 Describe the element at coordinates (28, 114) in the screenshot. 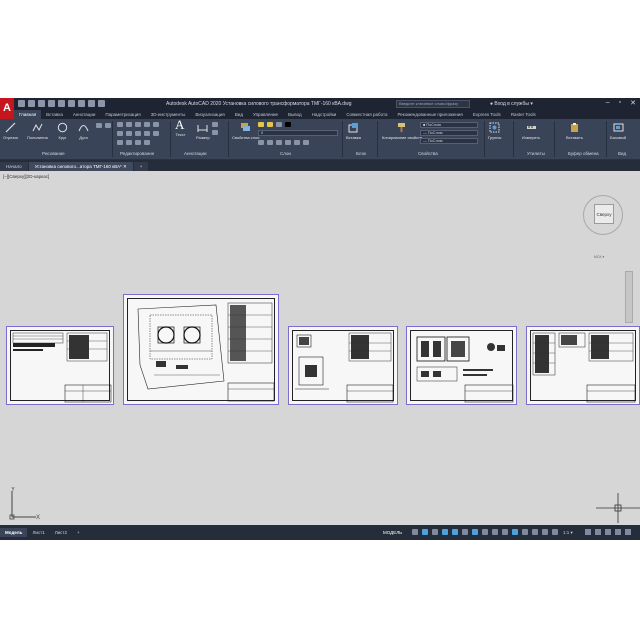

I see `tab-home: Главная` at that location.